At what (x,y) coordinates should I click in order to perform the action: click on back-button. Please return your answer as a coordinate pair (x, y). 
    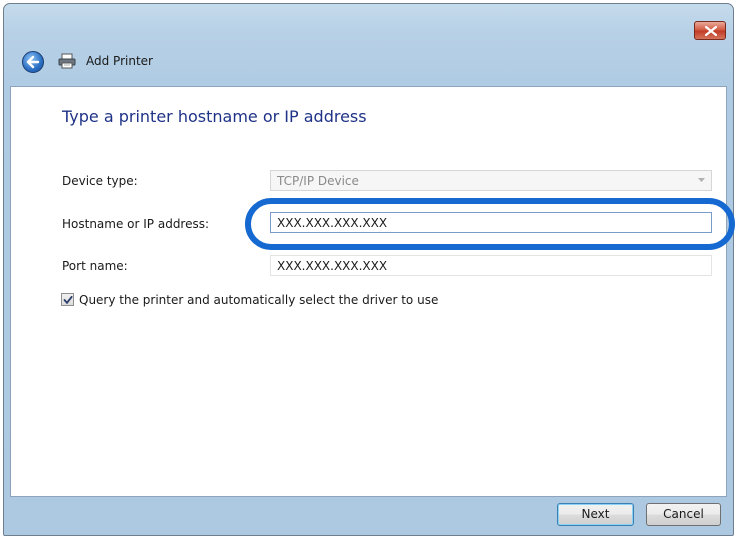
    Looking at the image, I should click on (33, 62).